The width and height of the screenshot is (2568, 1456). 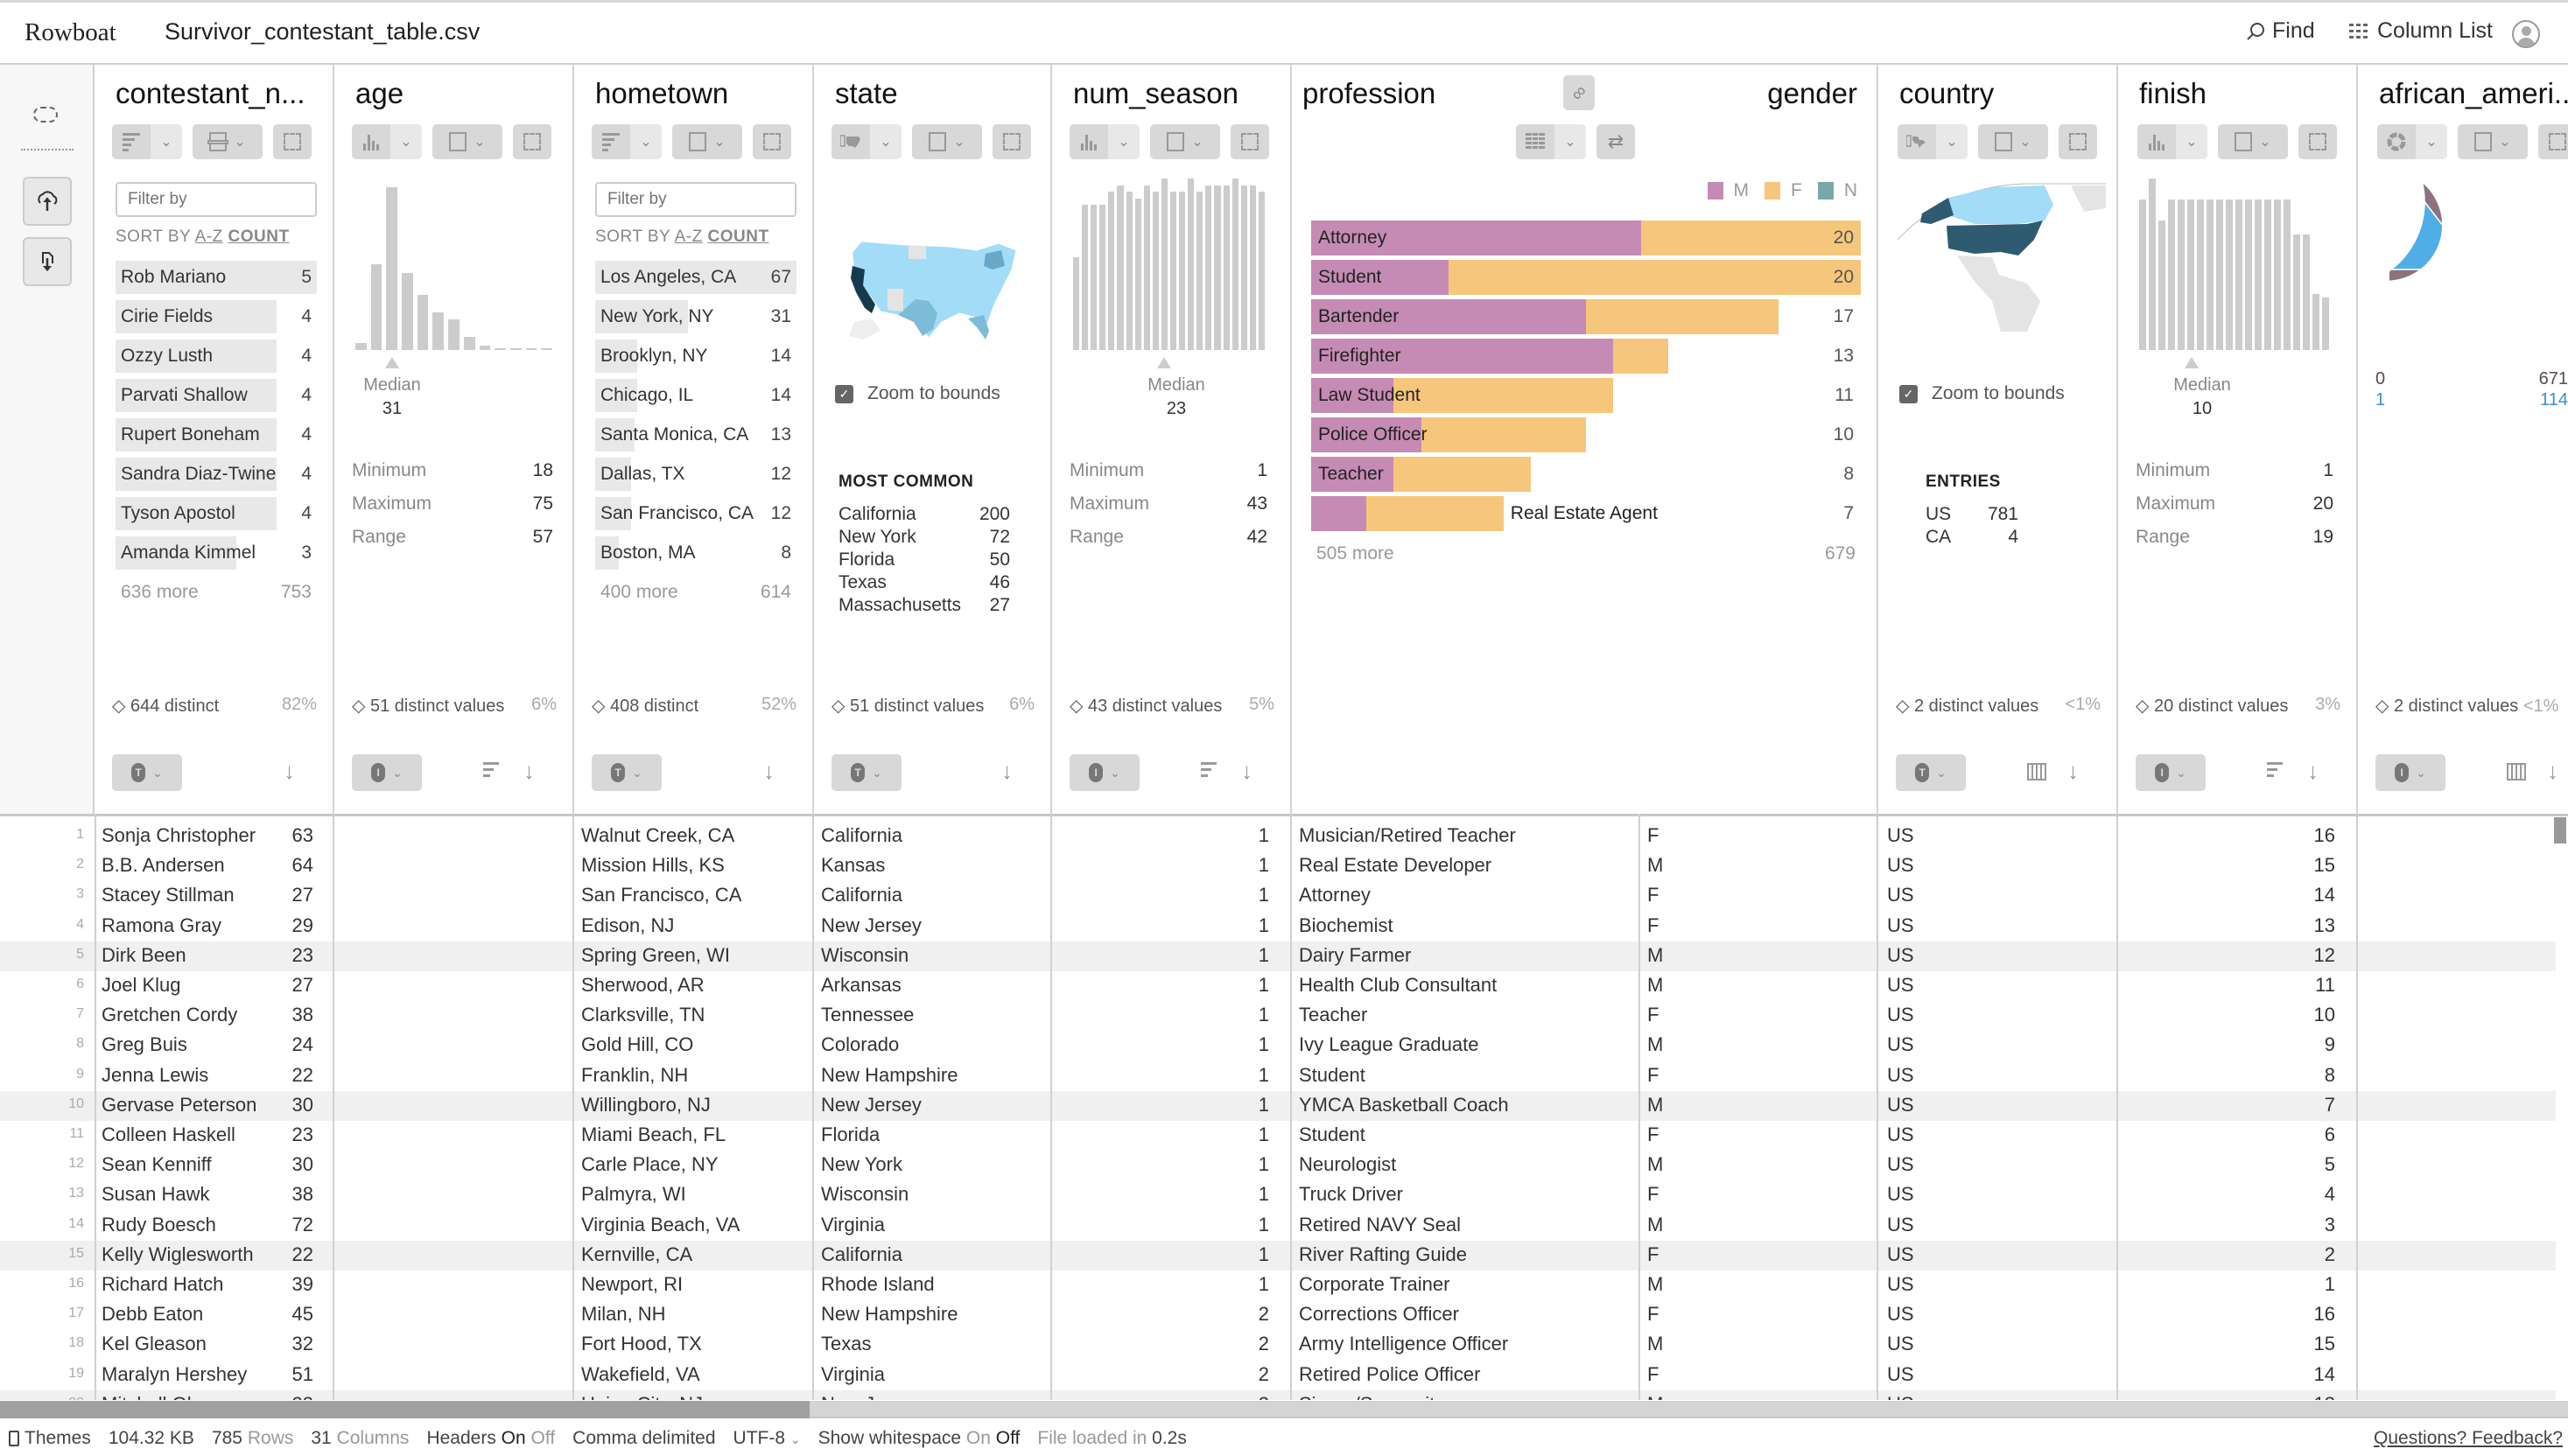 What do you see at coordinates (1653, 1194) in the screenshot?
I see `cell-gender: F` at bounding box center [1653, 1194].